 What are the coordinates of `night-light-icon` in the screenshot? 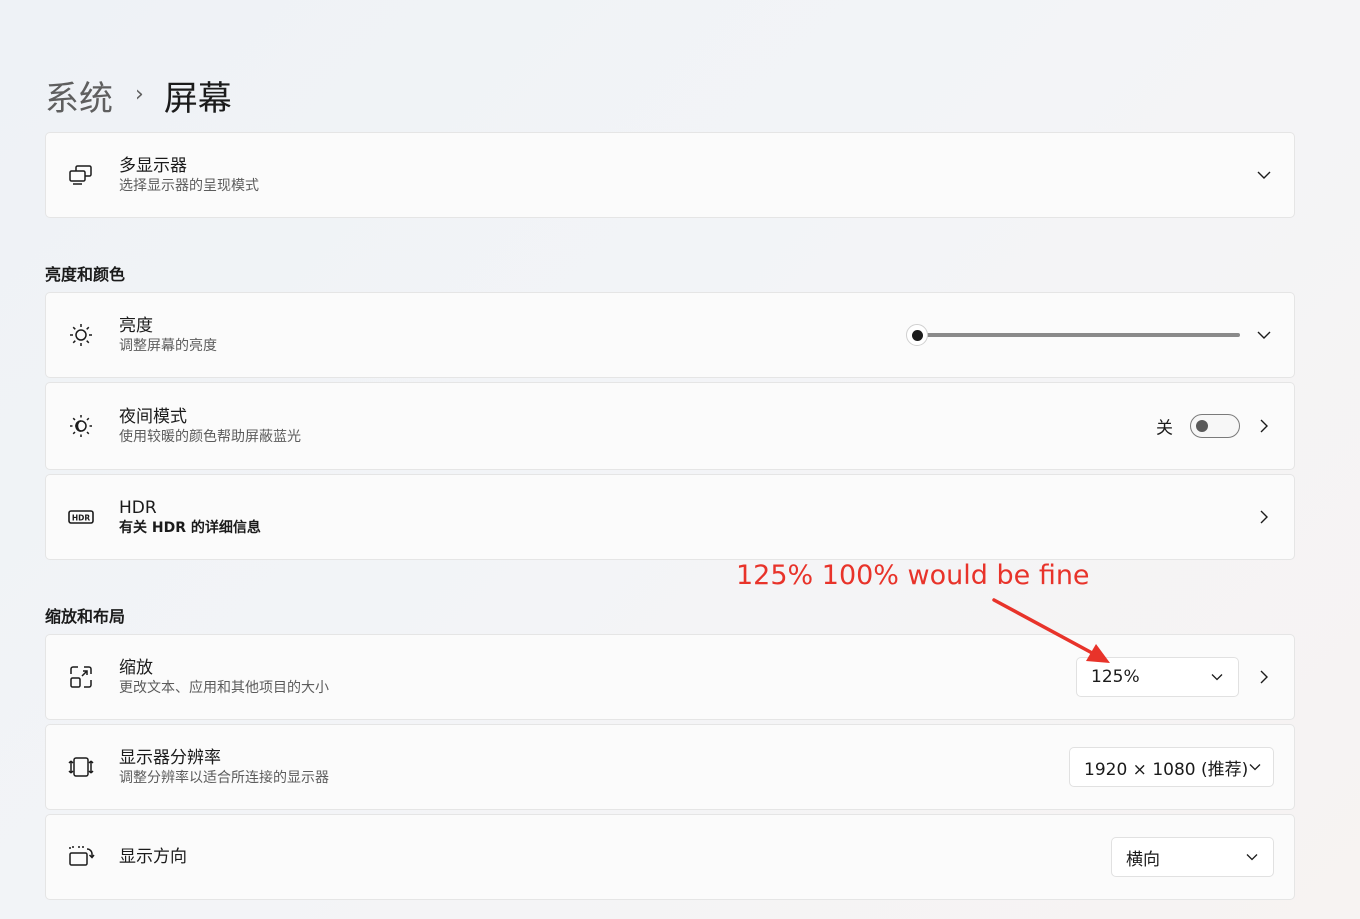 It's located at (81, 426).